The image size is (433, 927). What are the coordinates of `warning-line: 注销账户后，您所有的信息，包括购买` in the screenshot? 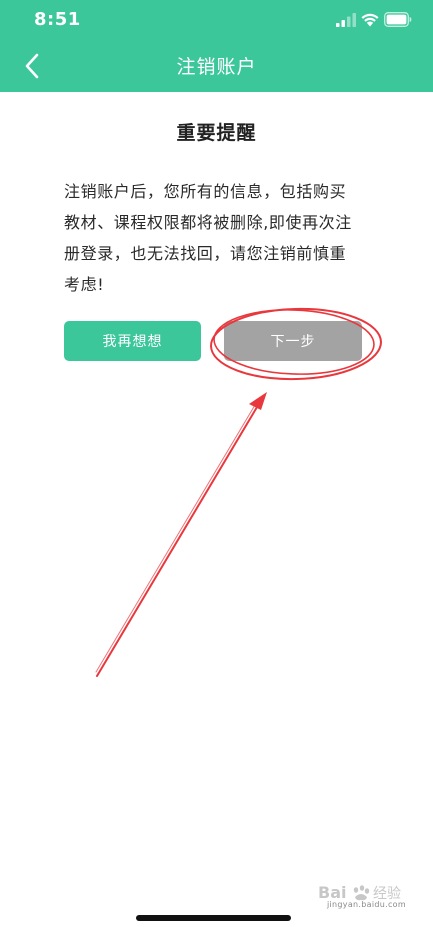 It's located at (205, 191).